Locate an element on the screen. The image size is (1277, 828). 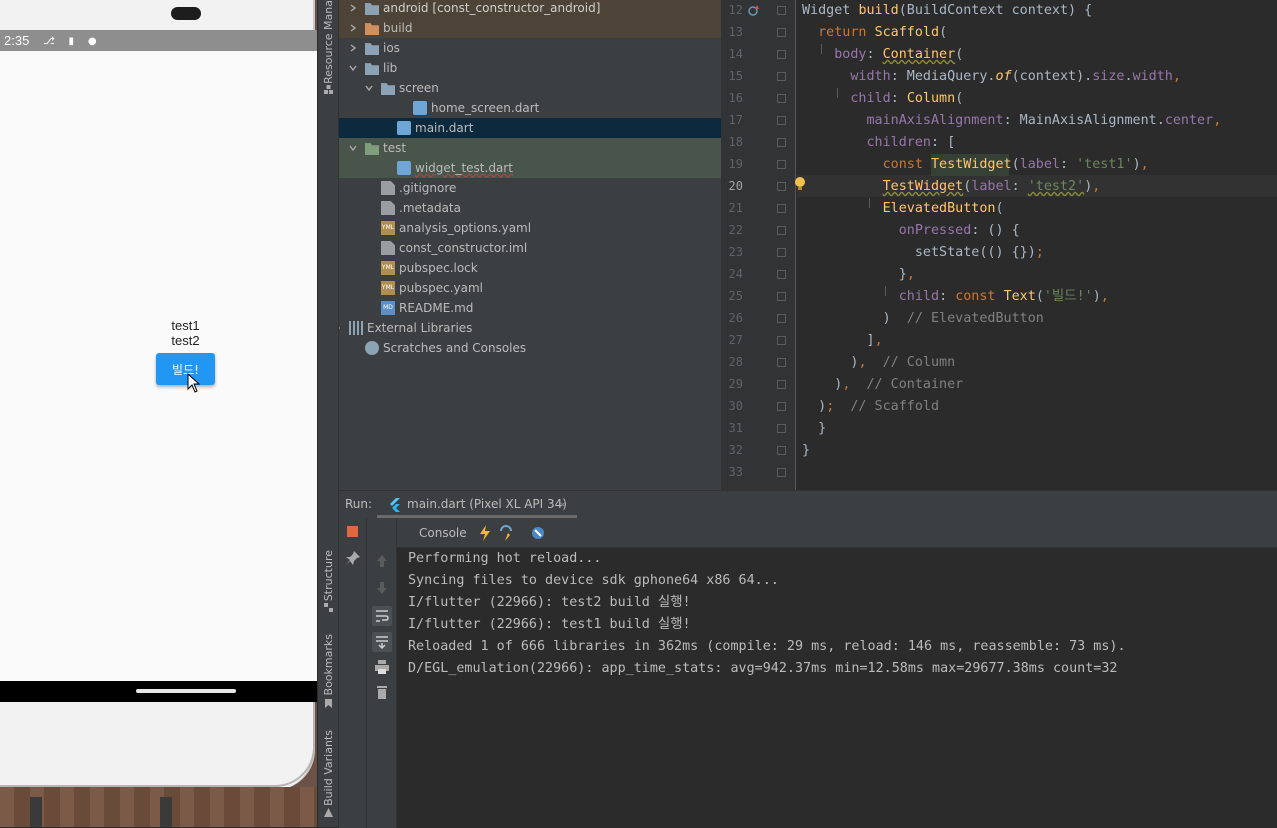
tree-item: home_screen.dart is located at coordinates (530, 108).